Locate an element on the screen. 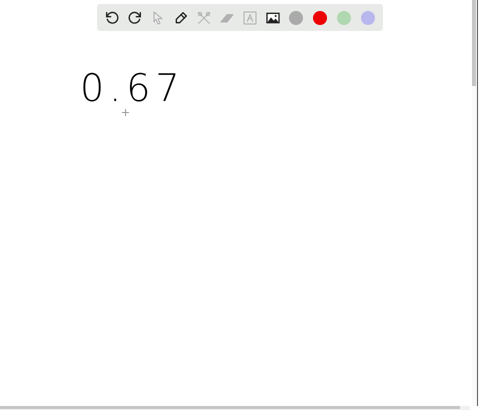 Image resolution: width=480 pixels, height=410 pixels. redo-icon is located at coordinates (134, 18).